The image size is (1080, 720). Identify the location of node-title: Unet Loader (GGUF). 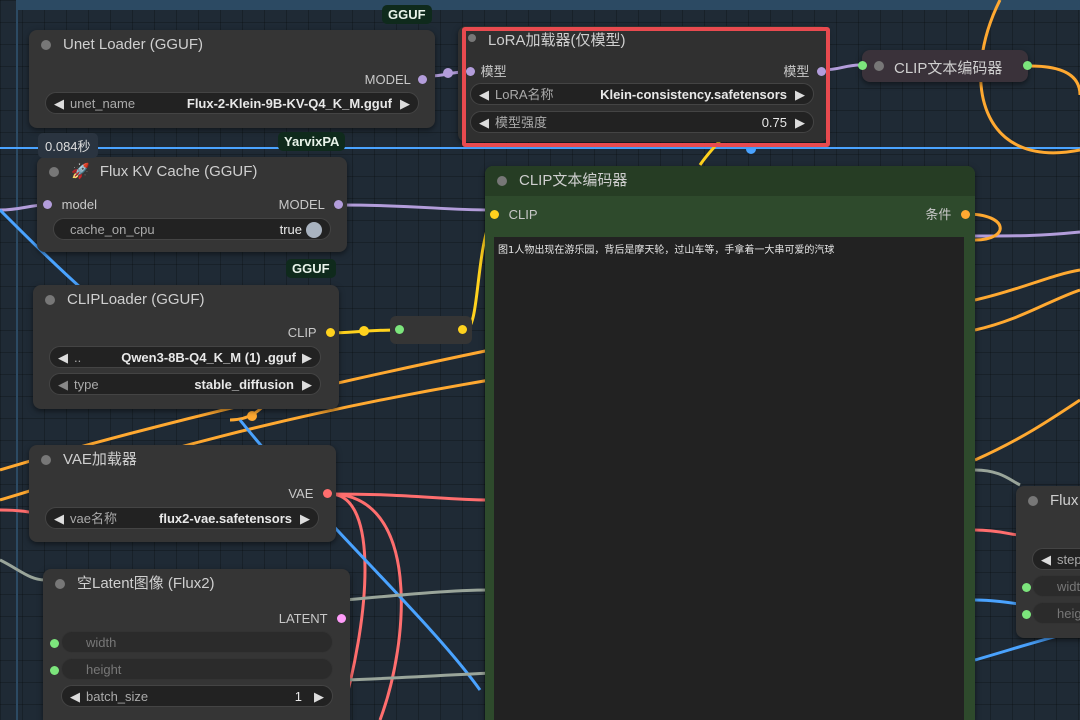
(232, 45).